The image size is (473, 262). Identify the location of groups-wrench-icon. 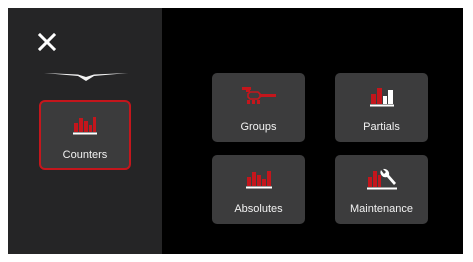
(258, 95).